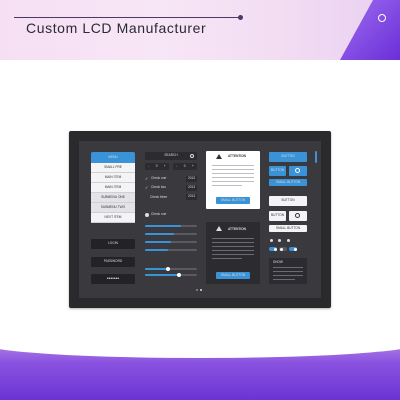  I want to click on scrollbar, so click(316, 157).